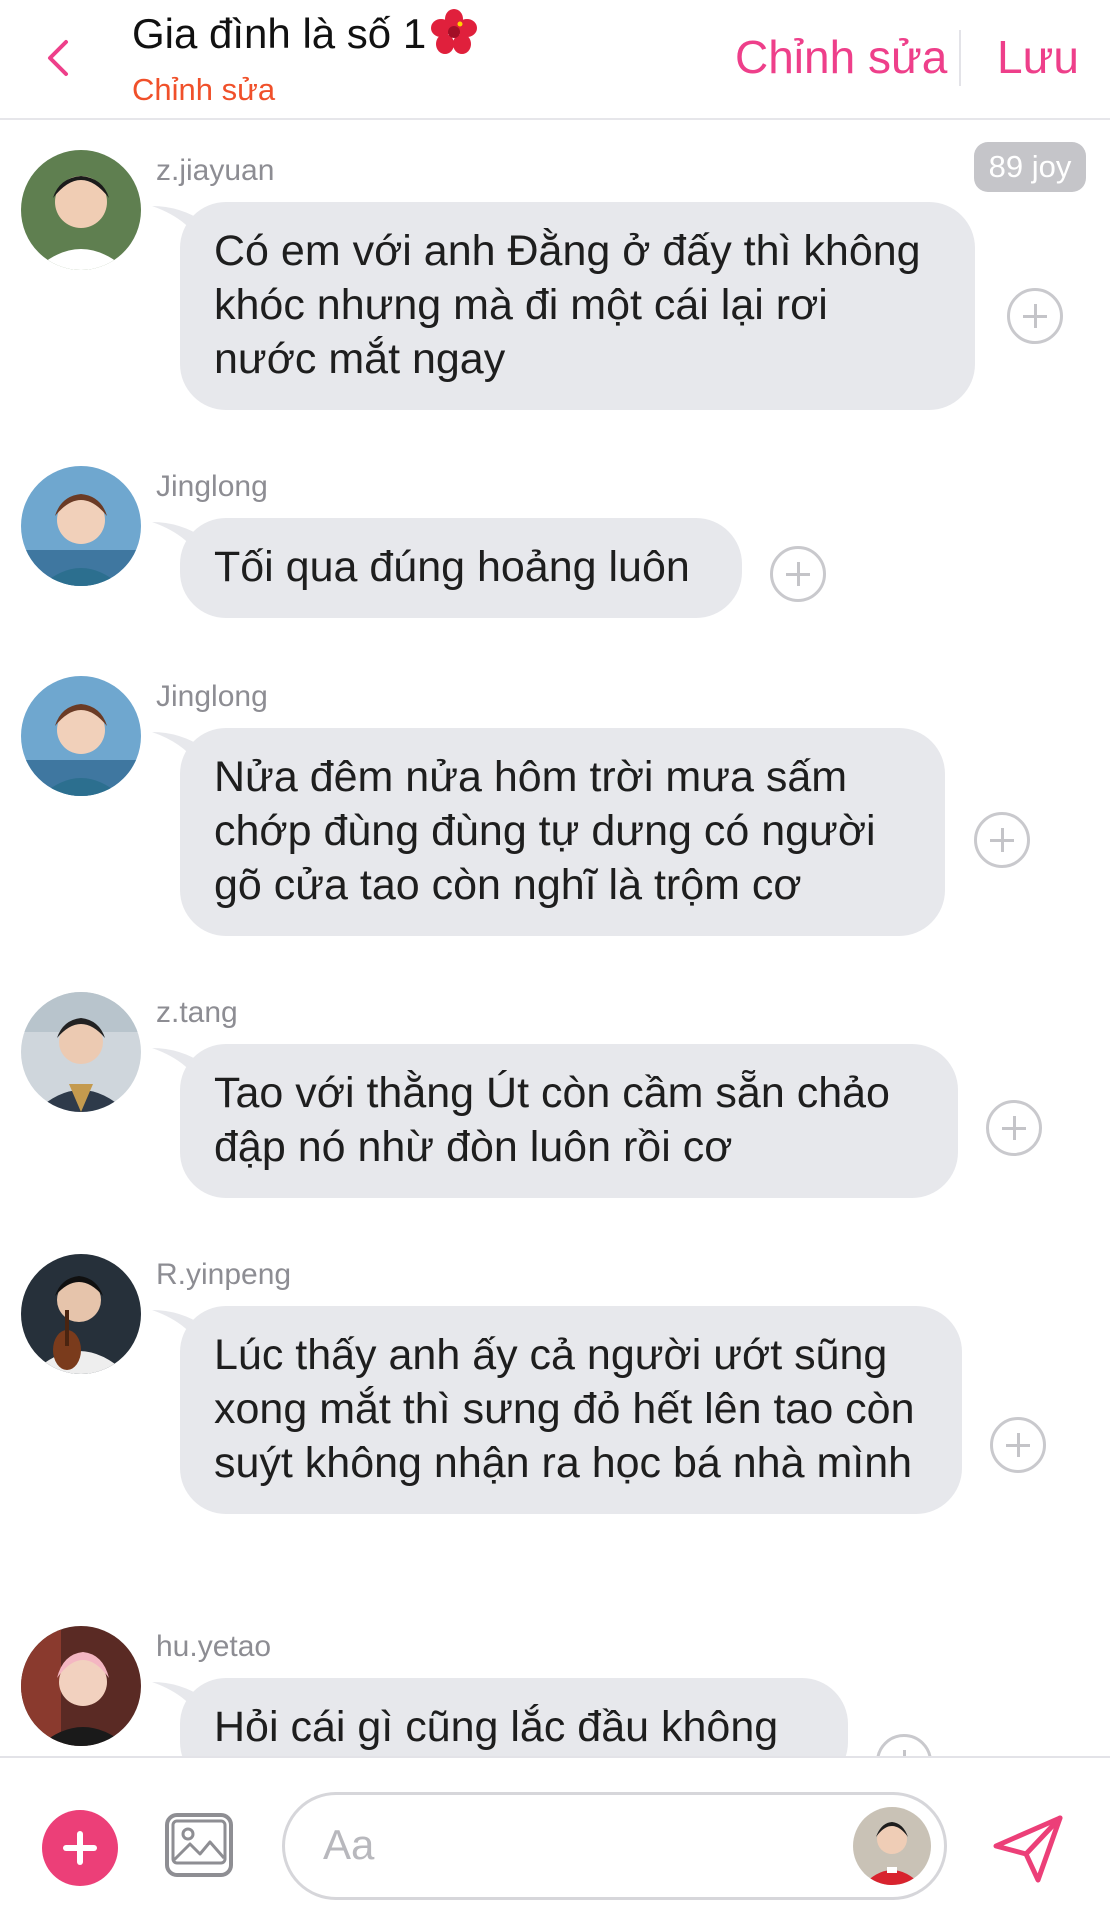  Describe the element at coordinates (224, 1274) in the screenshot. I see `sender-name: R.yinpeng` at that location.